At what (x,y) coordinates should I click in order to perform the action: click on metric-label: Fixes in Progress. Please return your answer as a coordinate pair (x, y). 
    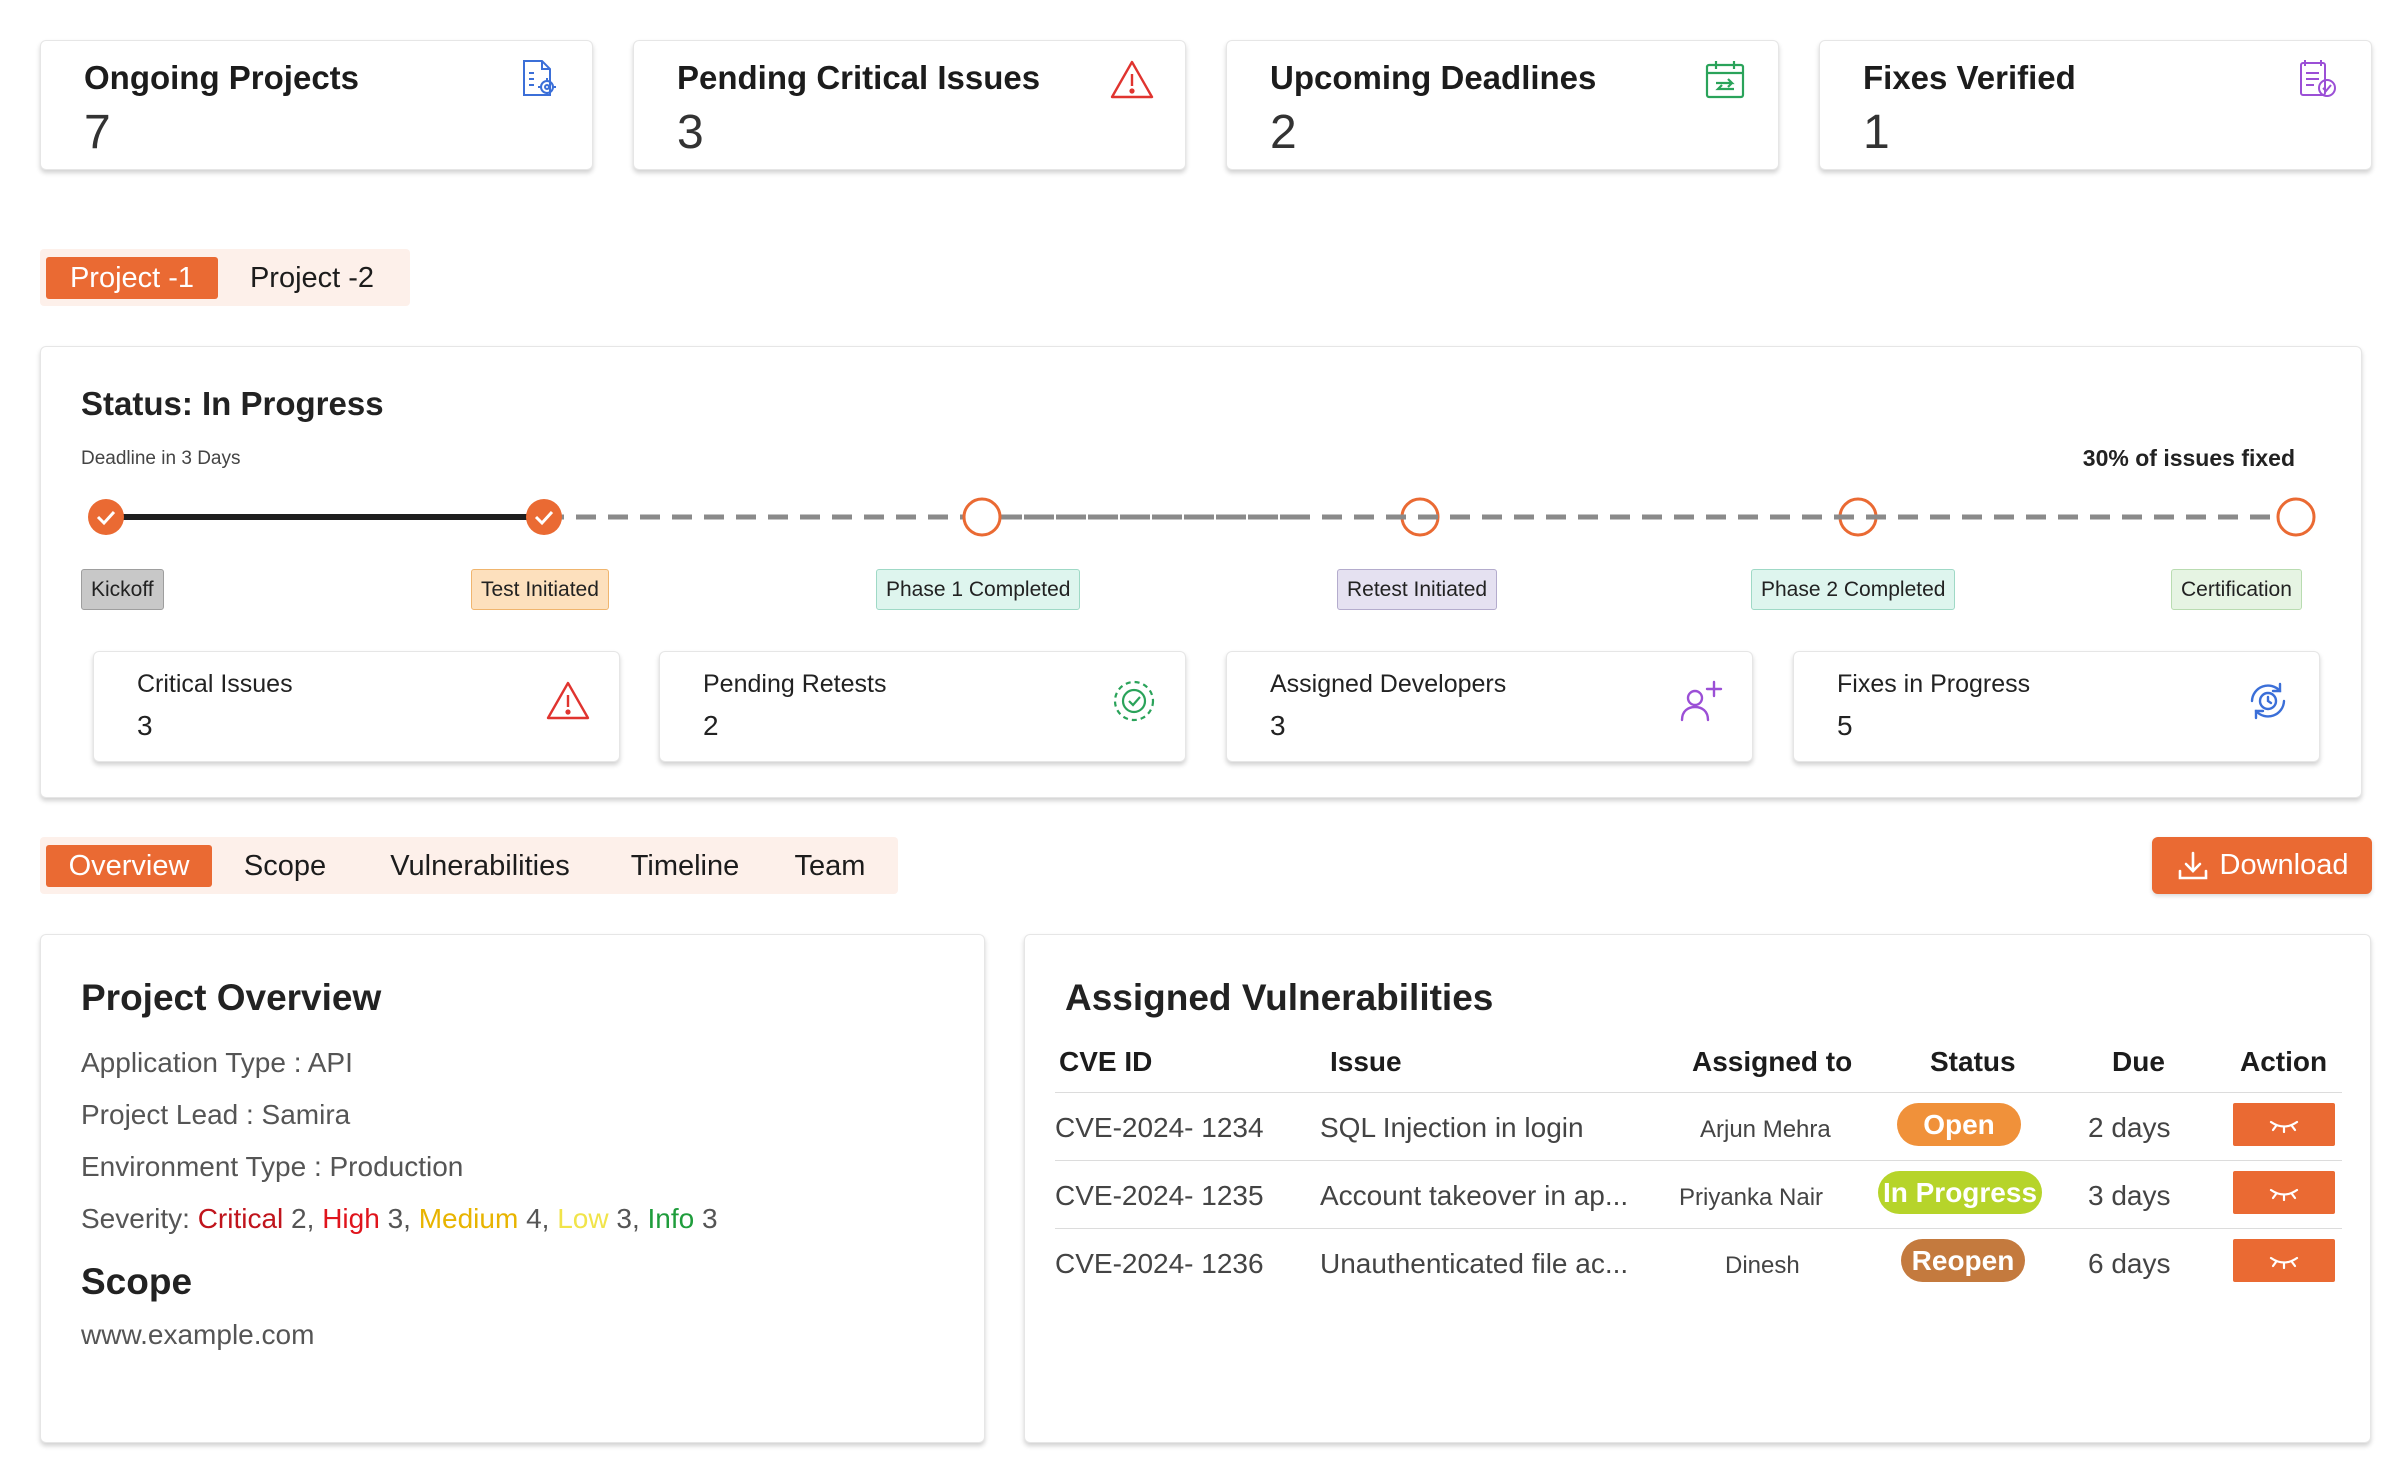
    Looking at the image, I should click on (1934, 684).